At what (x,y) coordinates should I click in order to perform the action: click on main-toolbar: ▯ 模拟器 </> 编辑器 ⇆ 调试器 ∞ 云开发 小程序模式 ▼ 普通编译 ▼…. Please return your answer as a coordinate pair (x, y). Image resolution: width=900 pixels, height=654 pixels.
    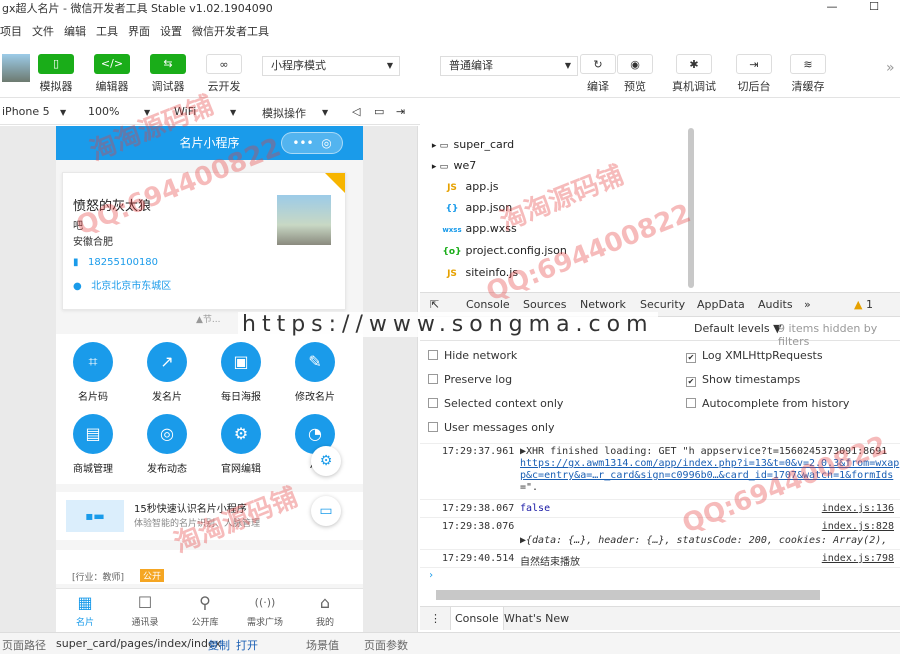
    Looking at the image, I should click on (450, 72).